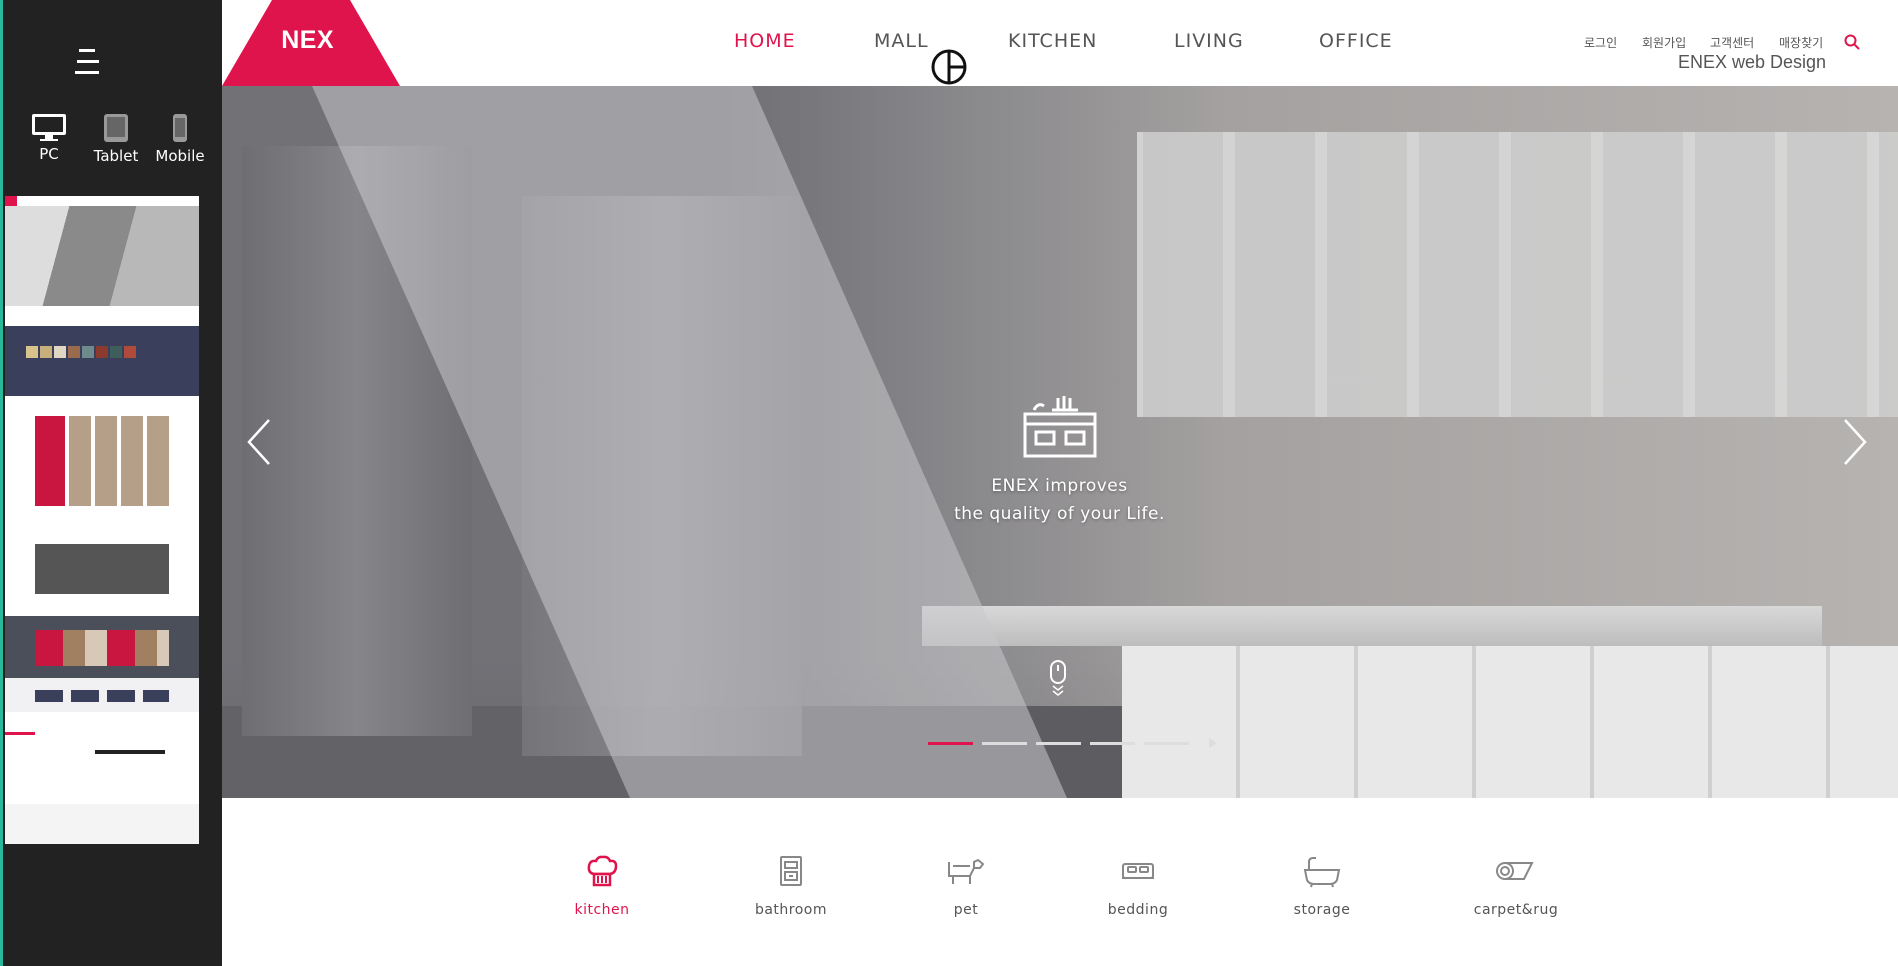  I want to click on category-label: bathroom, so click(791, 910).